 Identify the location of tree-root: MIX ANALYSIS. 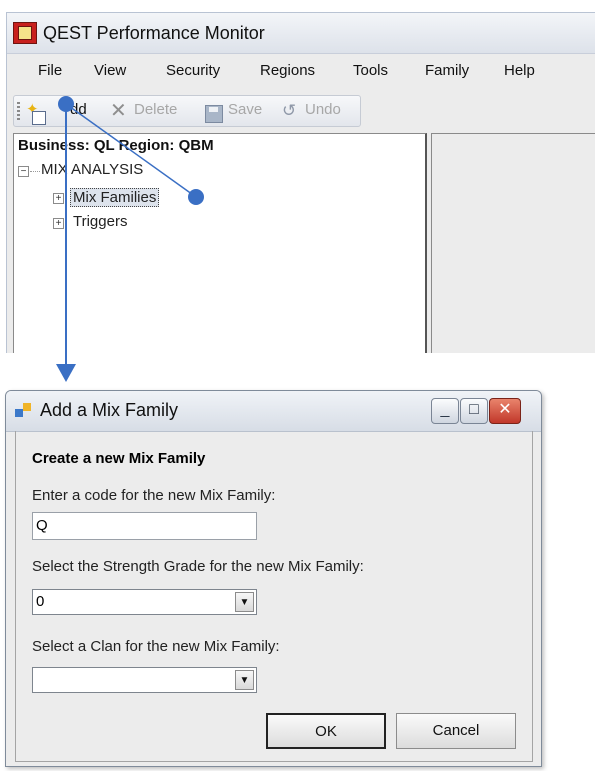
(92, 169).